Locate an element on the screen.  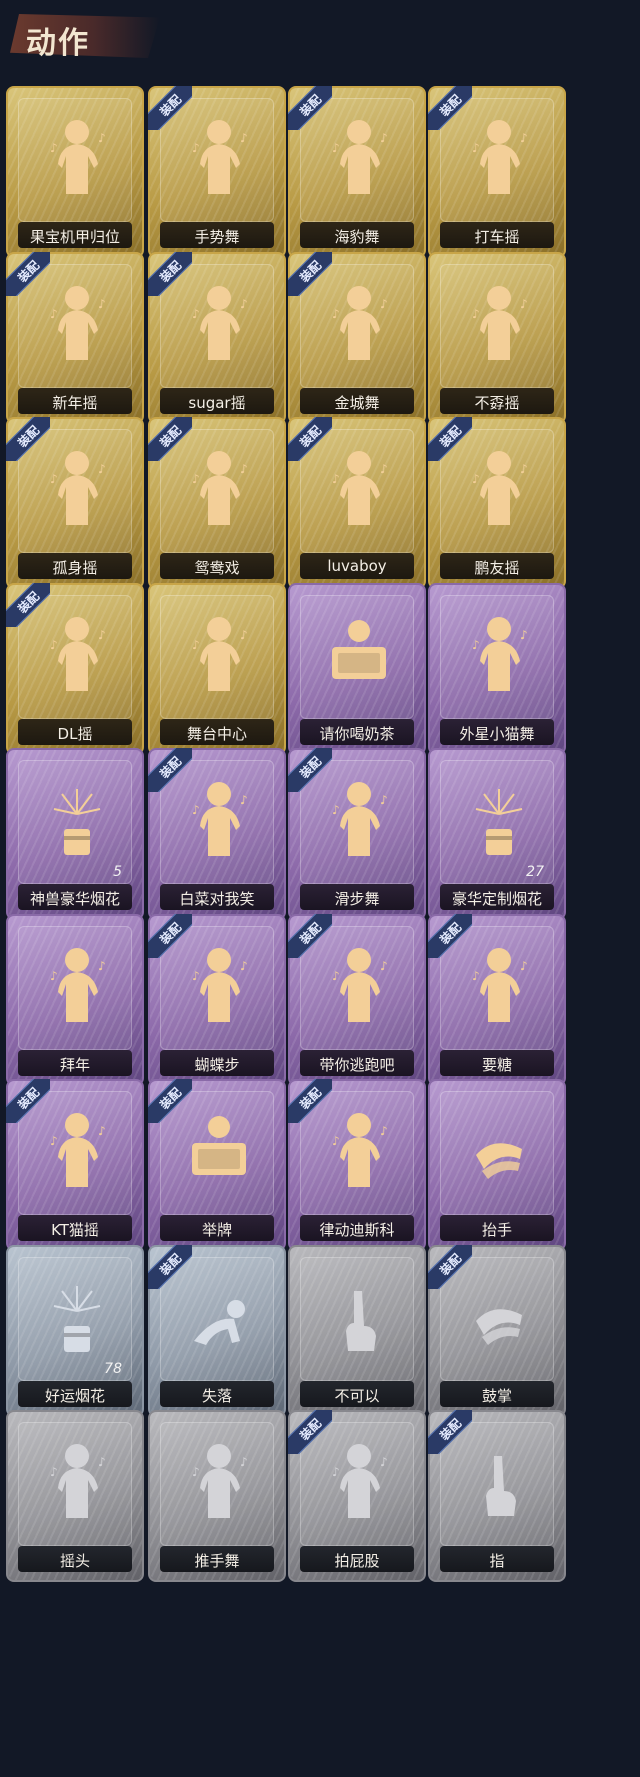
action-card: ♪ ♪ 拍屁股 装配 is located at coordinates (357, 1496).